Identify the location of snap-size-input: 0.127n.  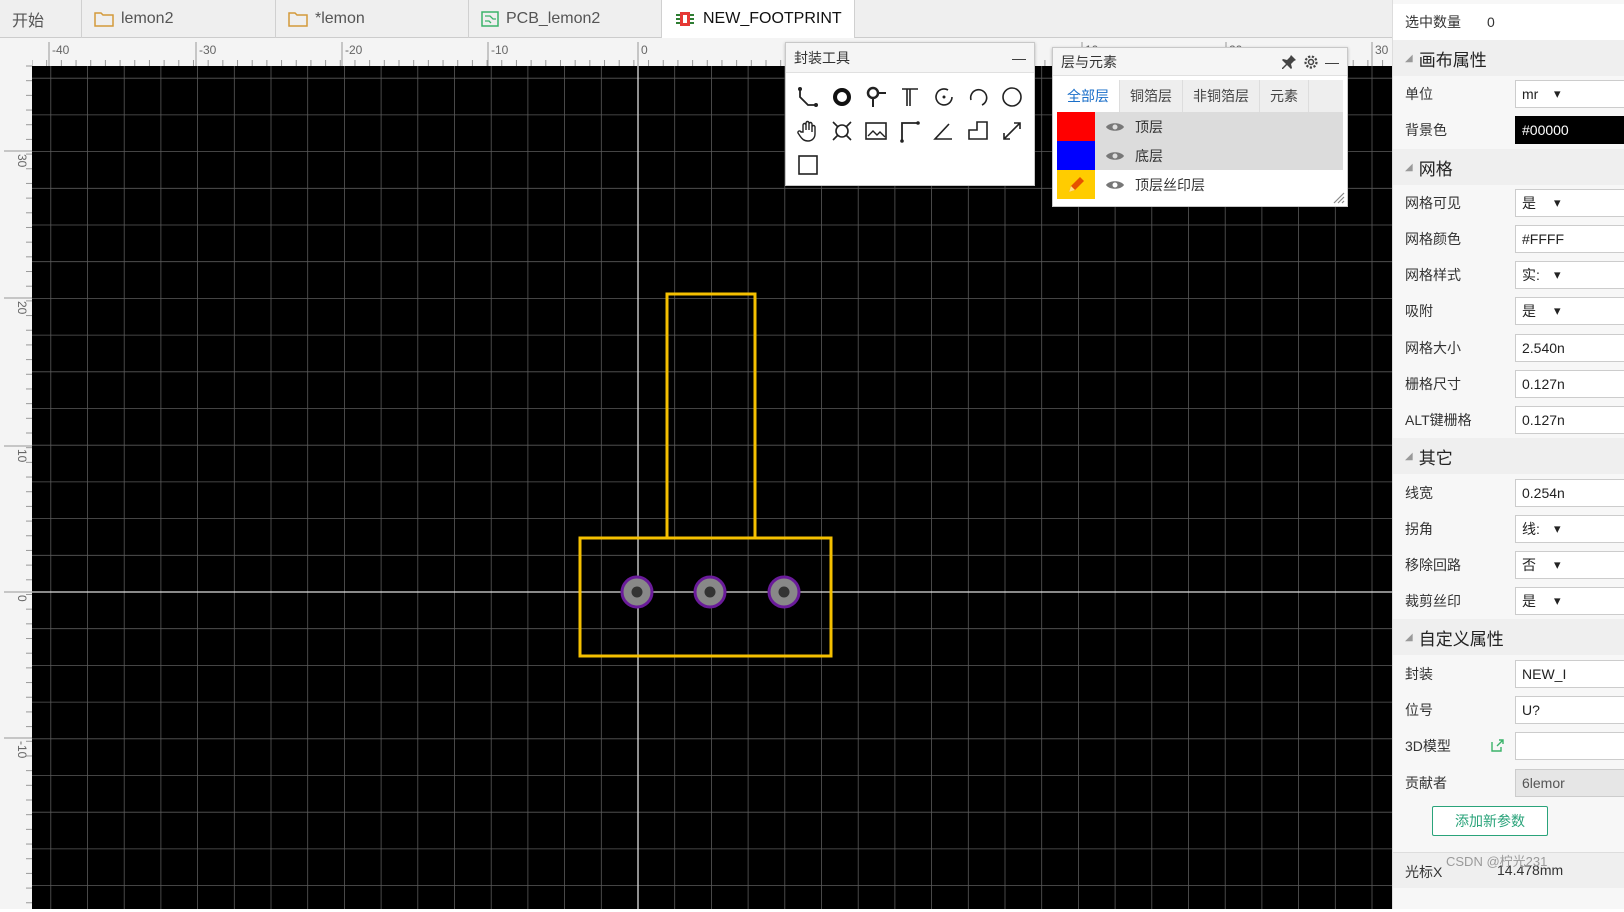
(1569, 384).